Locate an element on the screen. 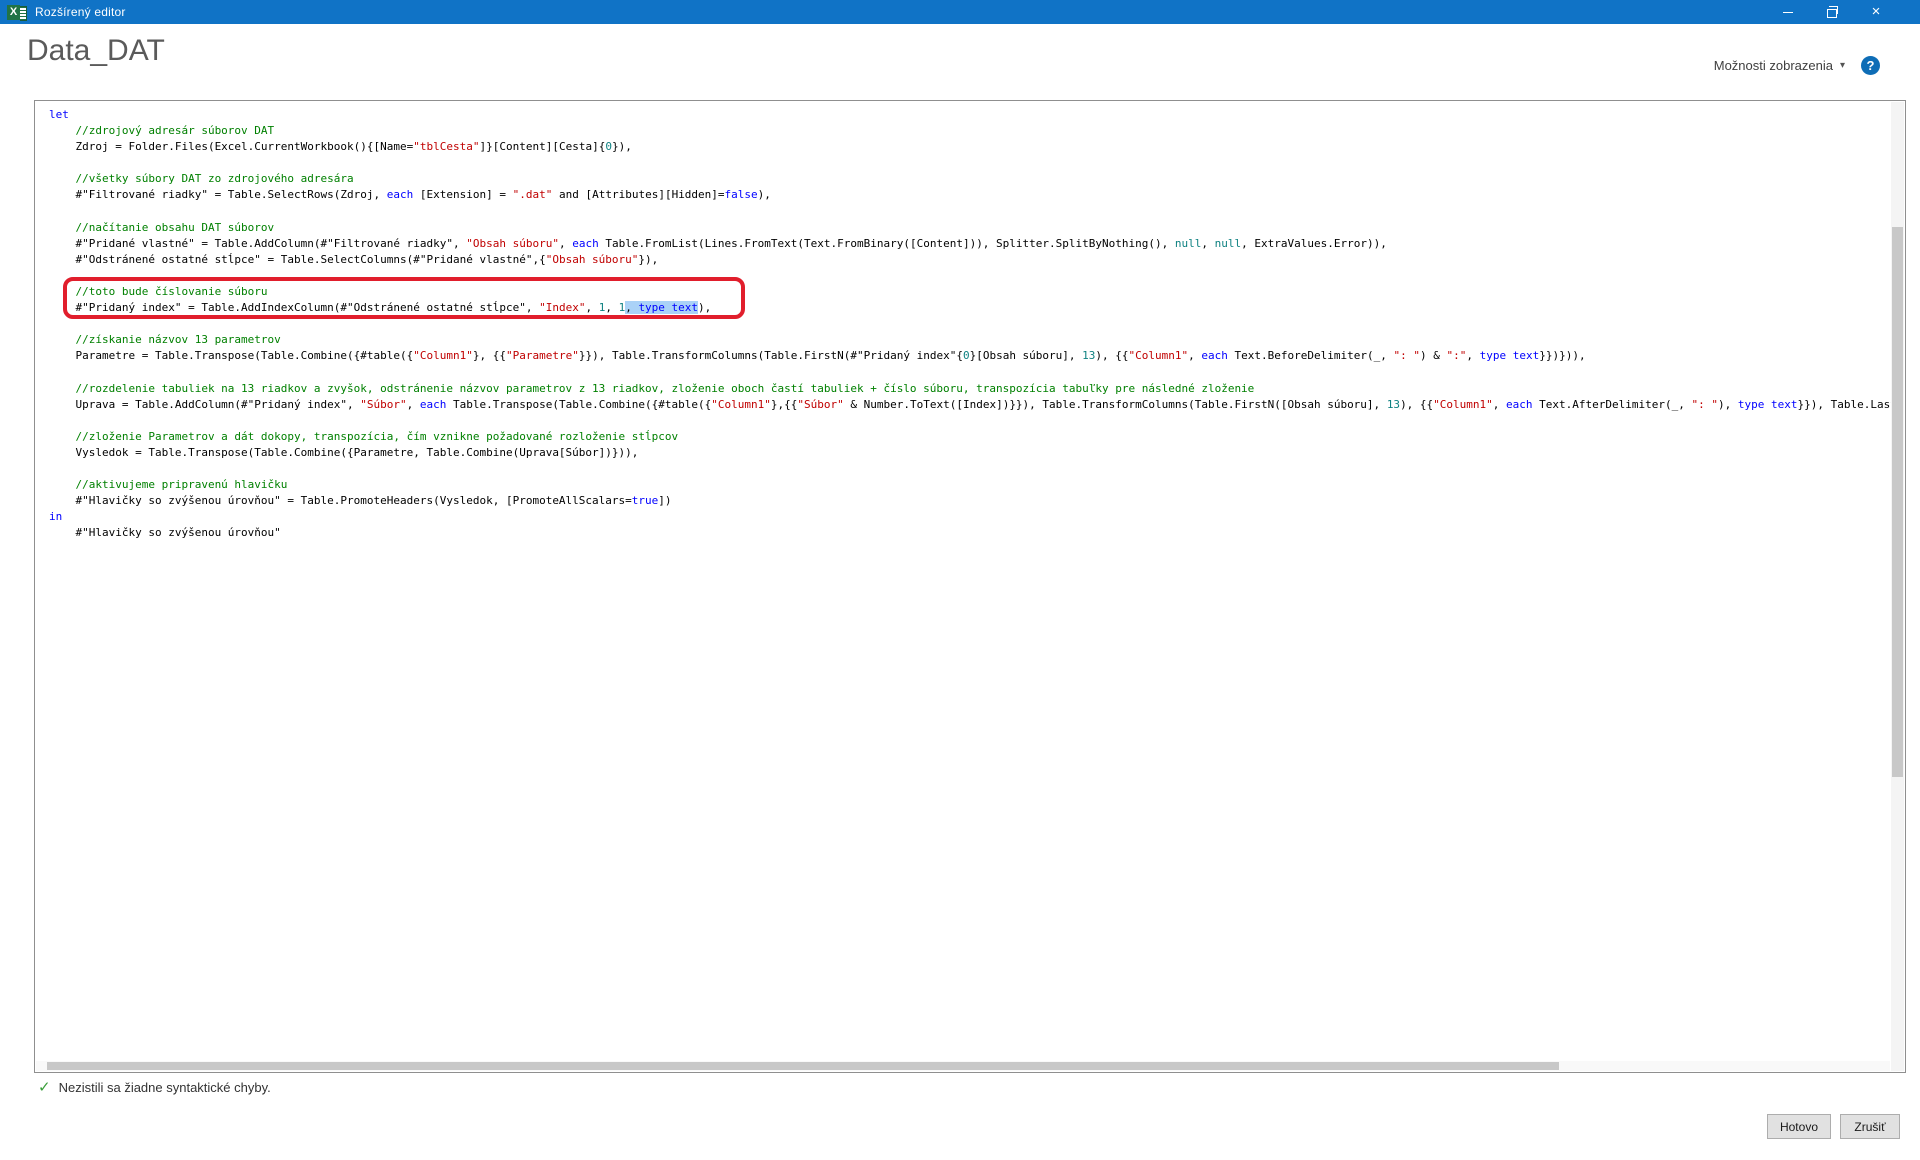 The width and height of the screenshot is (1920, 1160). window-titlebar: X Rozšírený editor × is located at coordinates (960, 12).